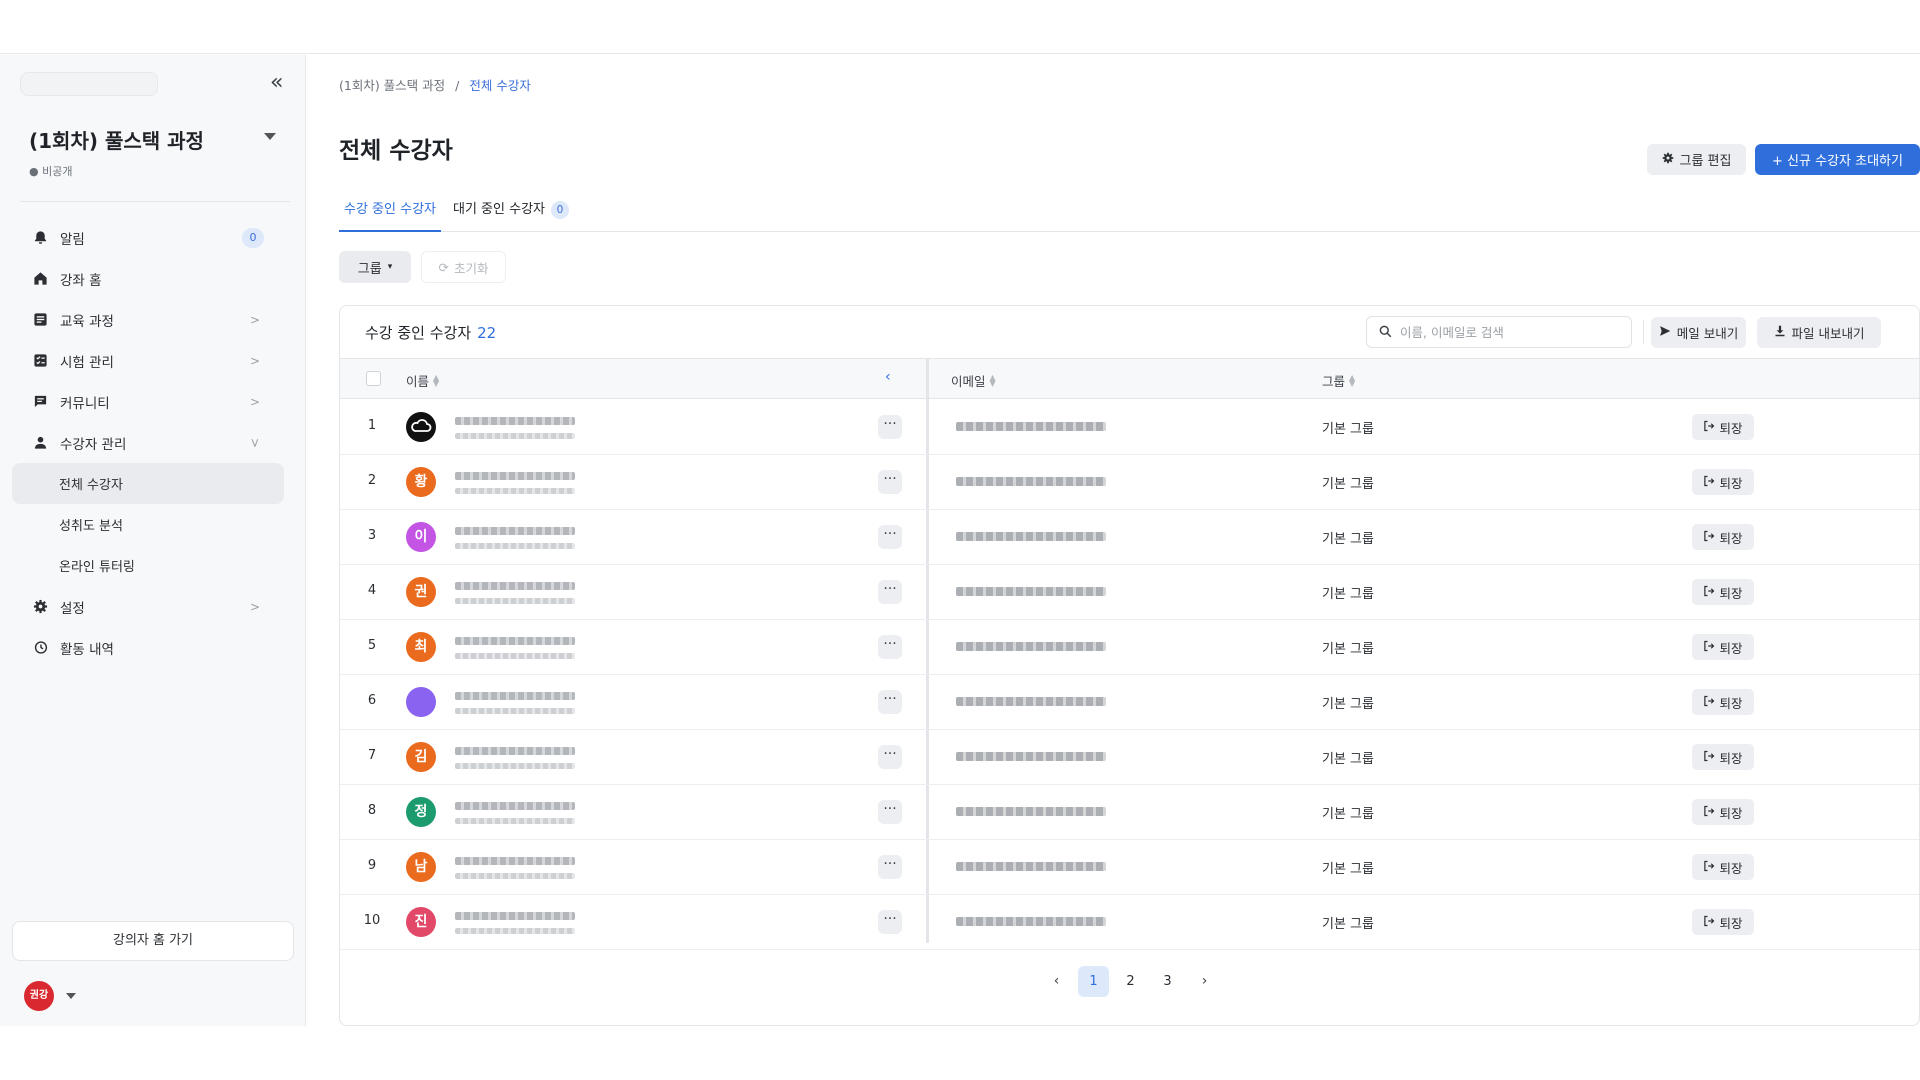 Image resolution: width=1920 pixels, height=1080 pixels. Describe the element at coordinates (392, 85) in the screenshot. I see `breadcrumb-parent: (1회차) 풀스택 과정` at that location.